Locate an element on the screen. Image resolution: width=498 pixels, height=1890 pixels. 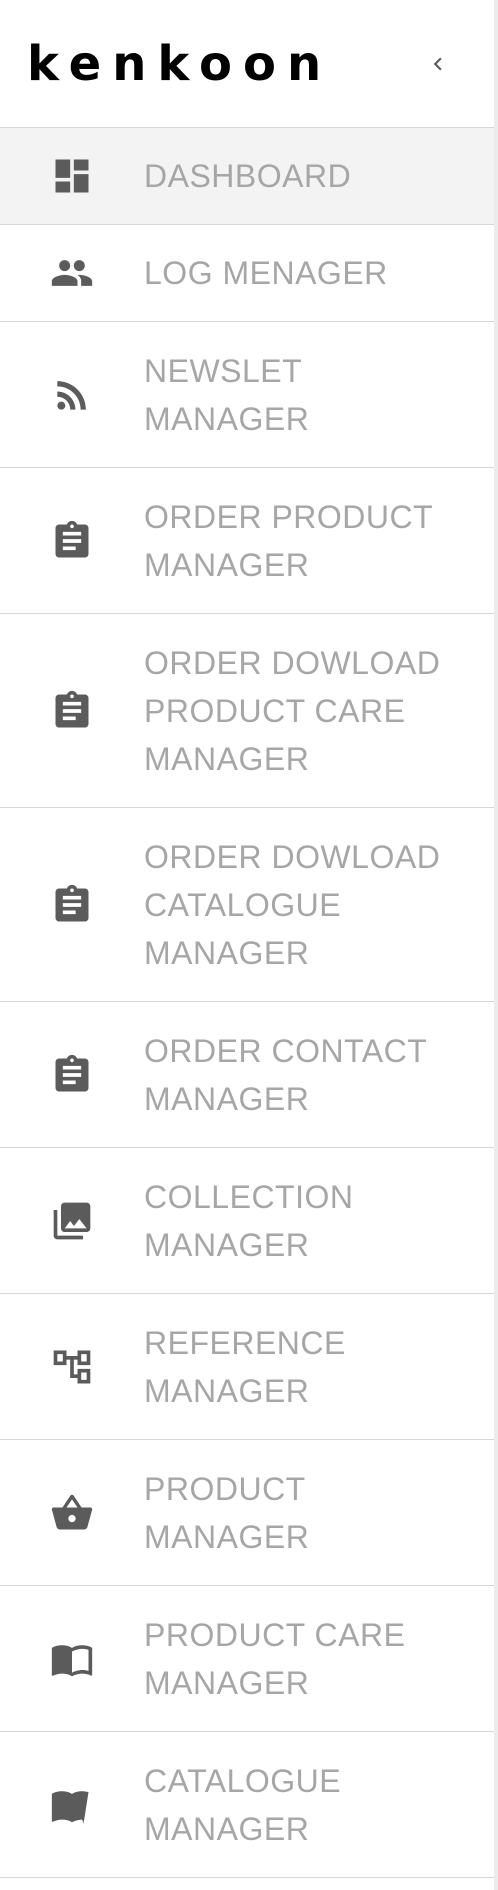
sidebar-item-order-product-manager: ORDER PRODUCT MANAGER is located at coordinates (249, 541).